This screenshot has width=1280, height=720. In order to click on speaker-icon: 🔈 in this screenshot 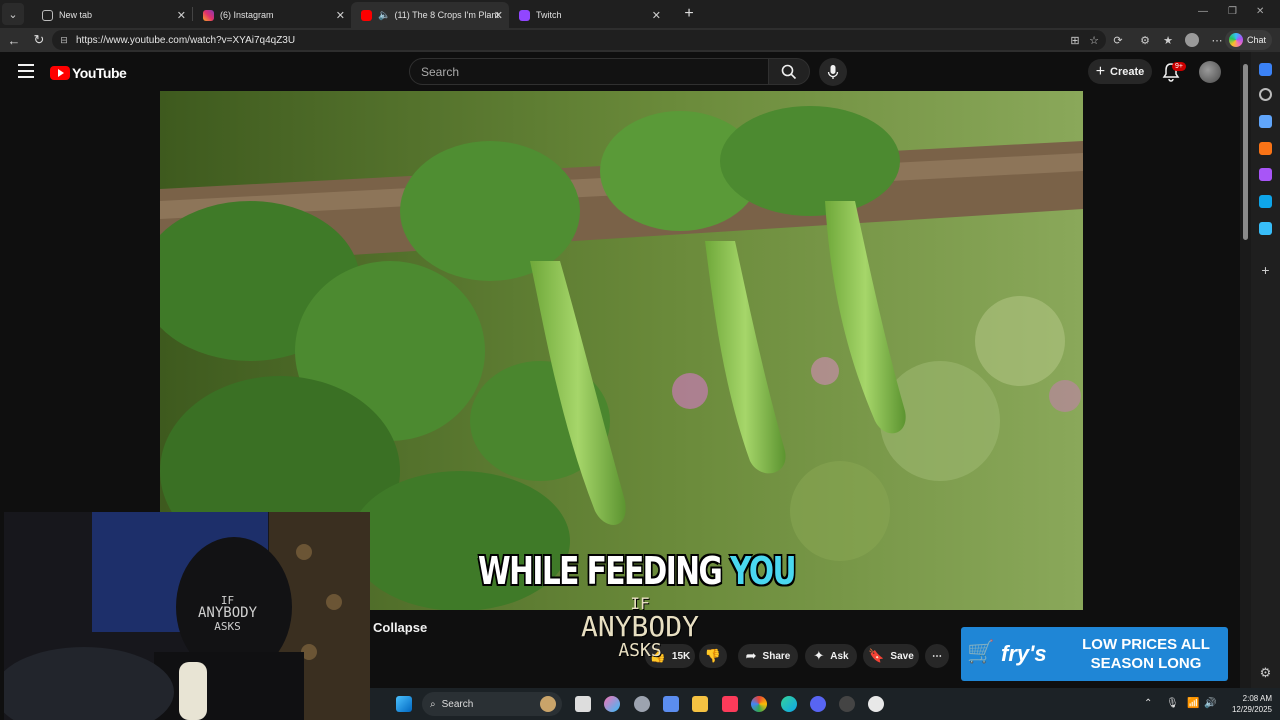, I will do `click(384, 15)`.